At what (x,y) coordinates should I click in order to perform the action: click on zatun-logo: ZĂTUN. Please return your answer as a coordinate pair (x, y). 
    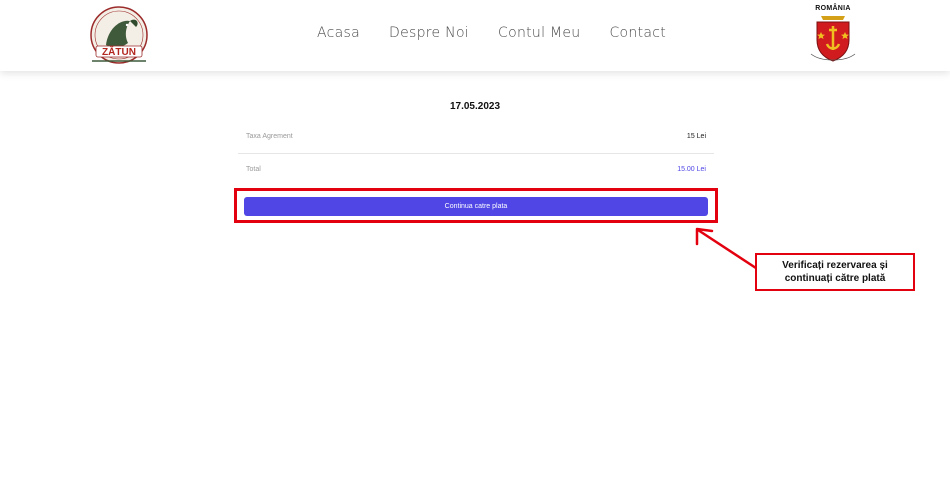
    Looking at the image, I should click on (119, 36).